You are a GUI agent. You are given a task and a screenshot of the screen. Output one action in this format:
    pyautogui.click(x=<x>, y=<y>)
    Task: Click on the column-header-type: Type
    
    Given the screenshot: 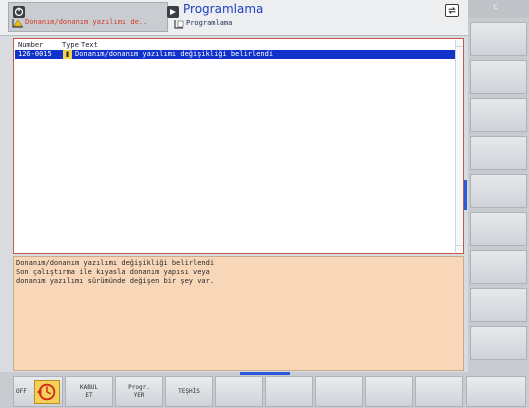 What is the action you would take?
    pyautogui.click(x=70, y=45)
    